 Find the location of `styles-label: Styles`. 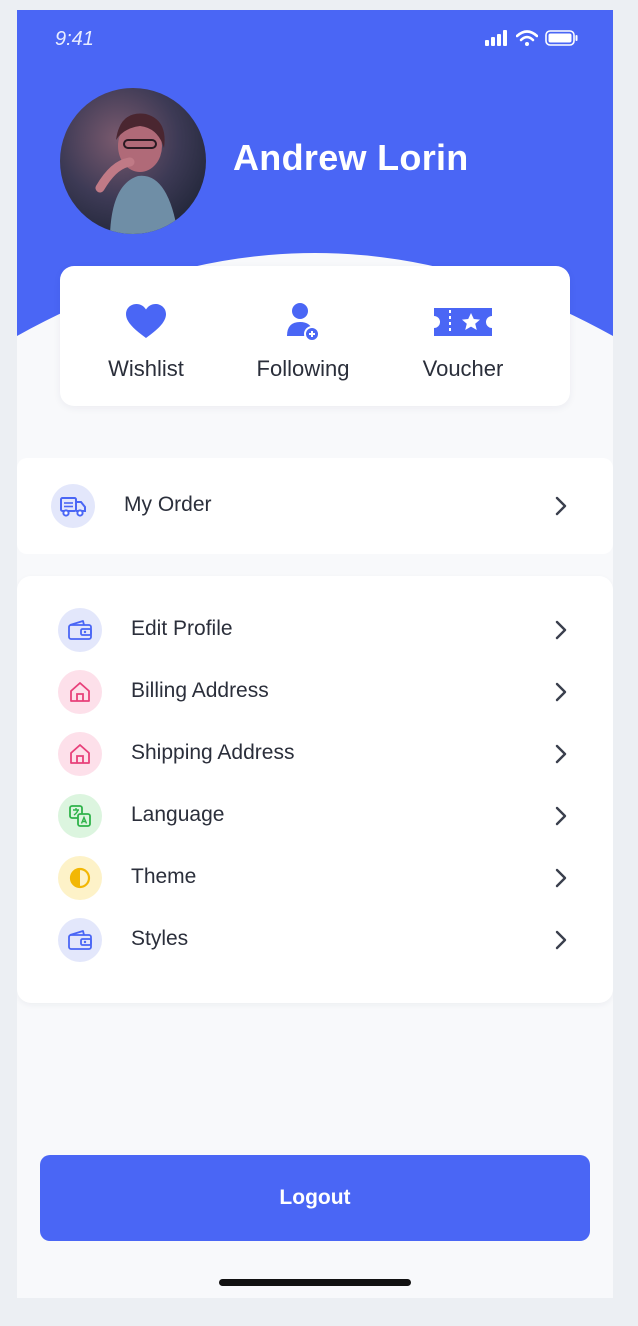

styles-label: Styles is located at coordinates (160, 938).